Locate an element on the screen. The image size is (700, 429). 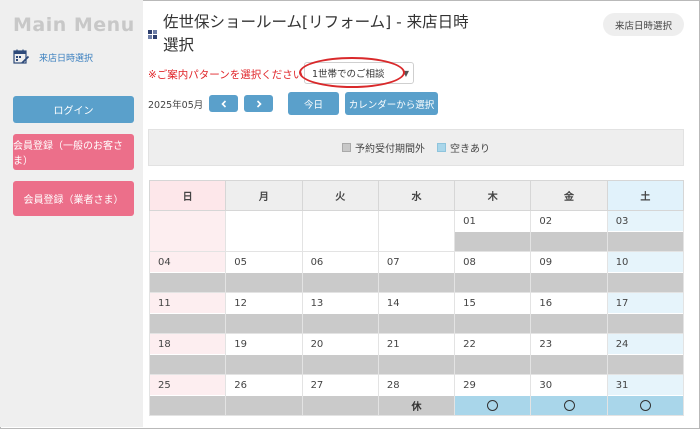
calendar-day: 07 is located at coordinates (416, 272).